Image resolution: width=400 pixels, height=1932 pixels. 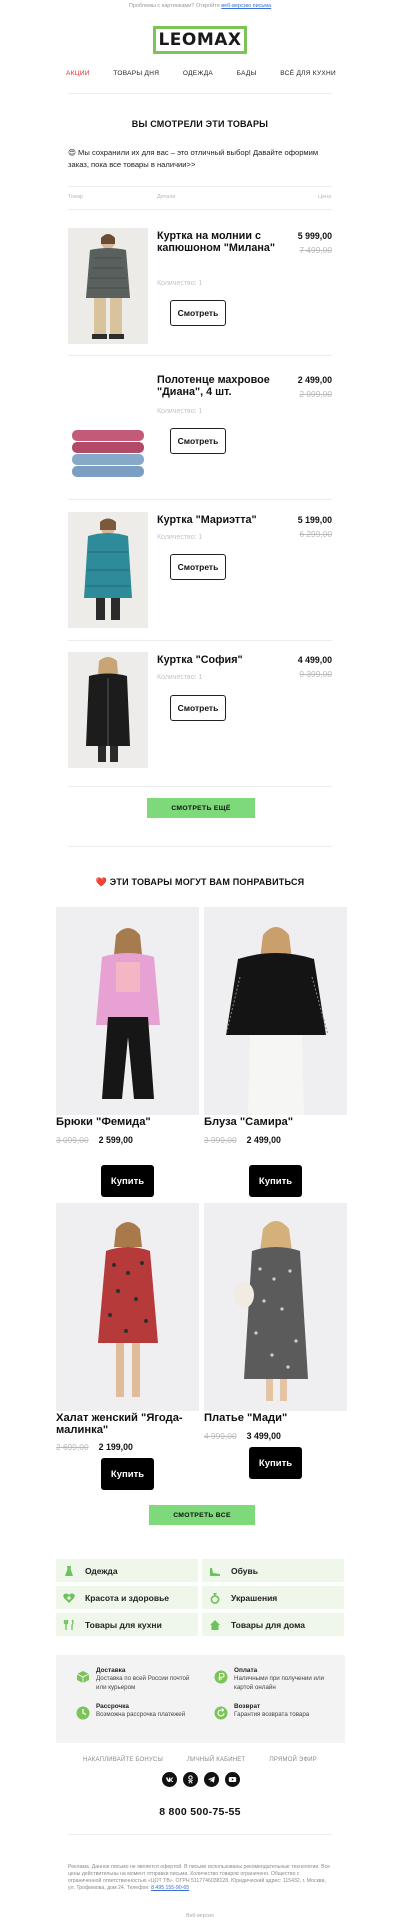 What do you see at coordinates (221, 660) in the screenshot?
I see `product-name: Куртка "София"` at bounding box center [221, 660].